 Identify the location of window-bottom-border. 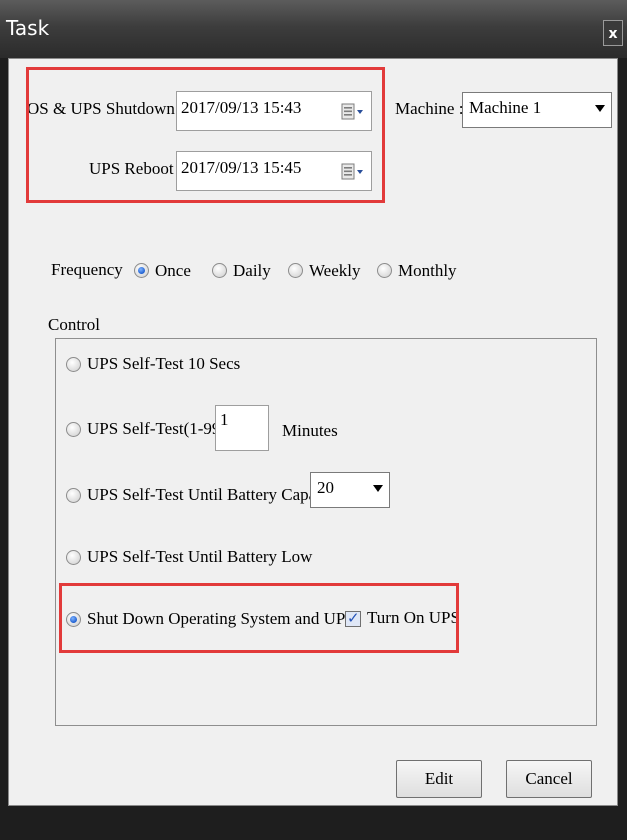
(313, 823).